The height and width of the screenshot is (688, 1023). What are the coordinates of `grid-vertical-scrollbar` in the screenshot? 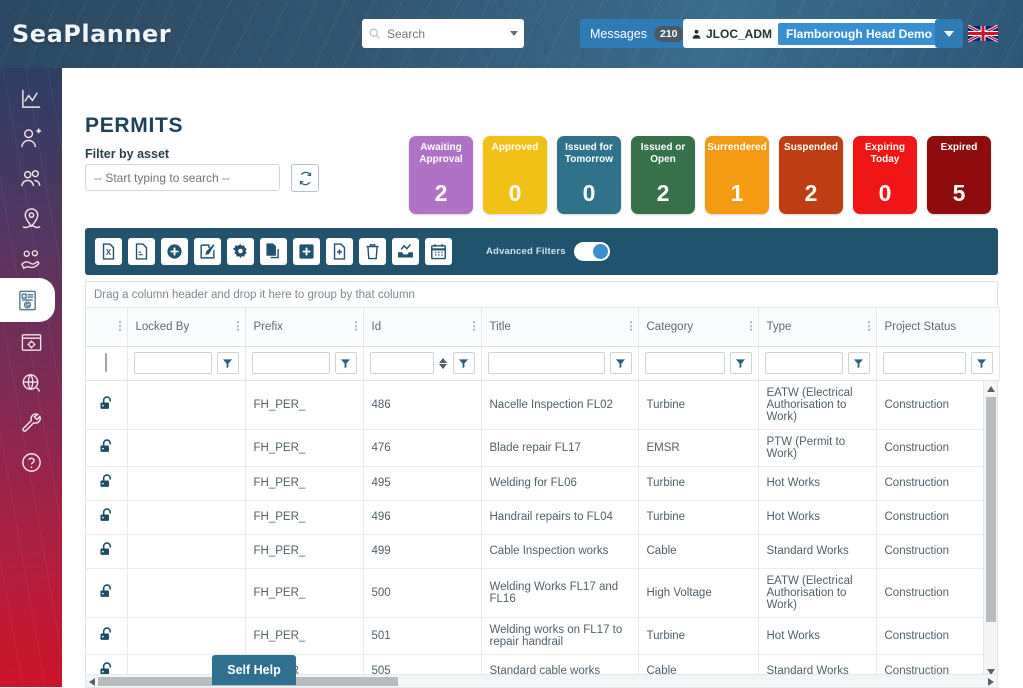 It's located at (990, 530).